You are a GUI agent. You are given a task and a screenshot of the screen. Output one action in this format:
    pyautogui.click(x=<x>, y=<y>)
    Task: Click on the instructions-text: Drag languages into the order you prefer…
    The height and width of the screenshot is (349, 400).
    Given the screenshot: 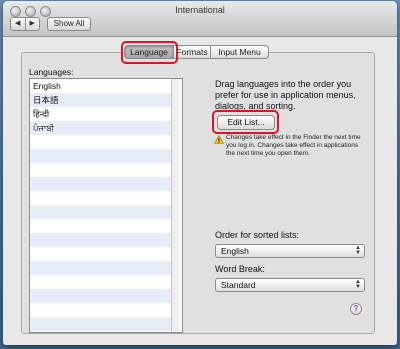 What is the action you would take?
    pyautogui.click(x=285, y=95)
    